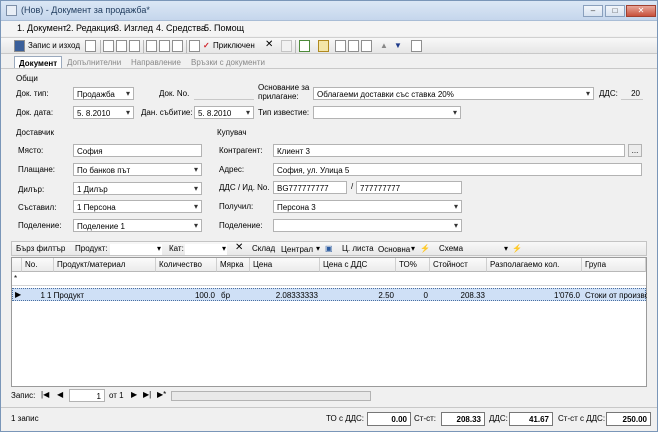 This screenshot has width=658, height=432. What do you see at coordinates (17, 265) in the screenshot?
I see `row-indicator-header` at bounding box center [17, 265].